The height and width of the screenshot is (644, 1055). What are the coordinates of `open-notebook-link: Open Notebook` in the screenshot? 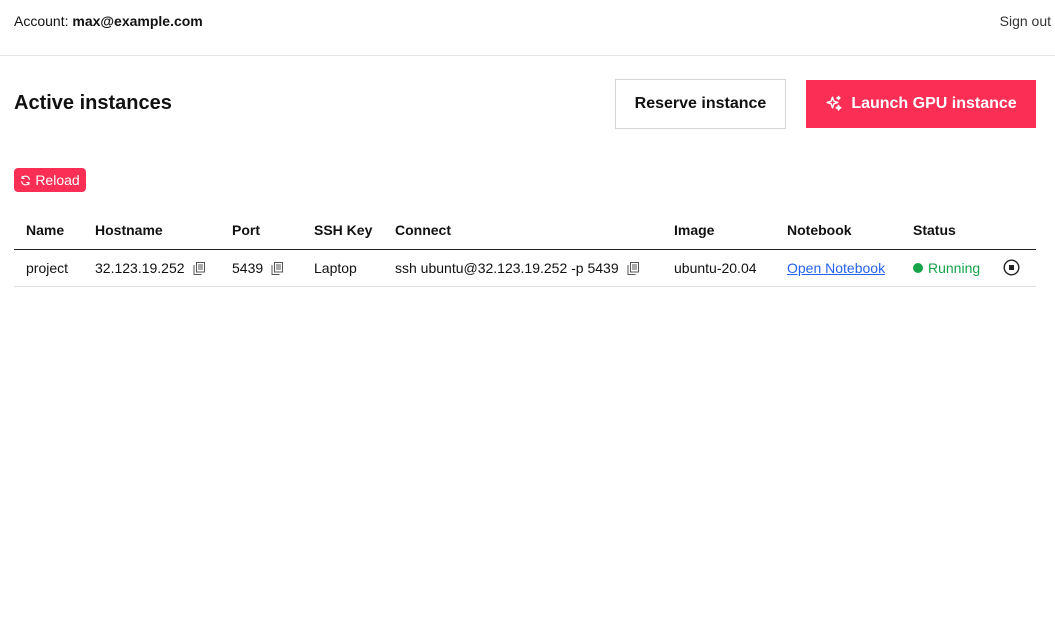 It's located at (836, 268).